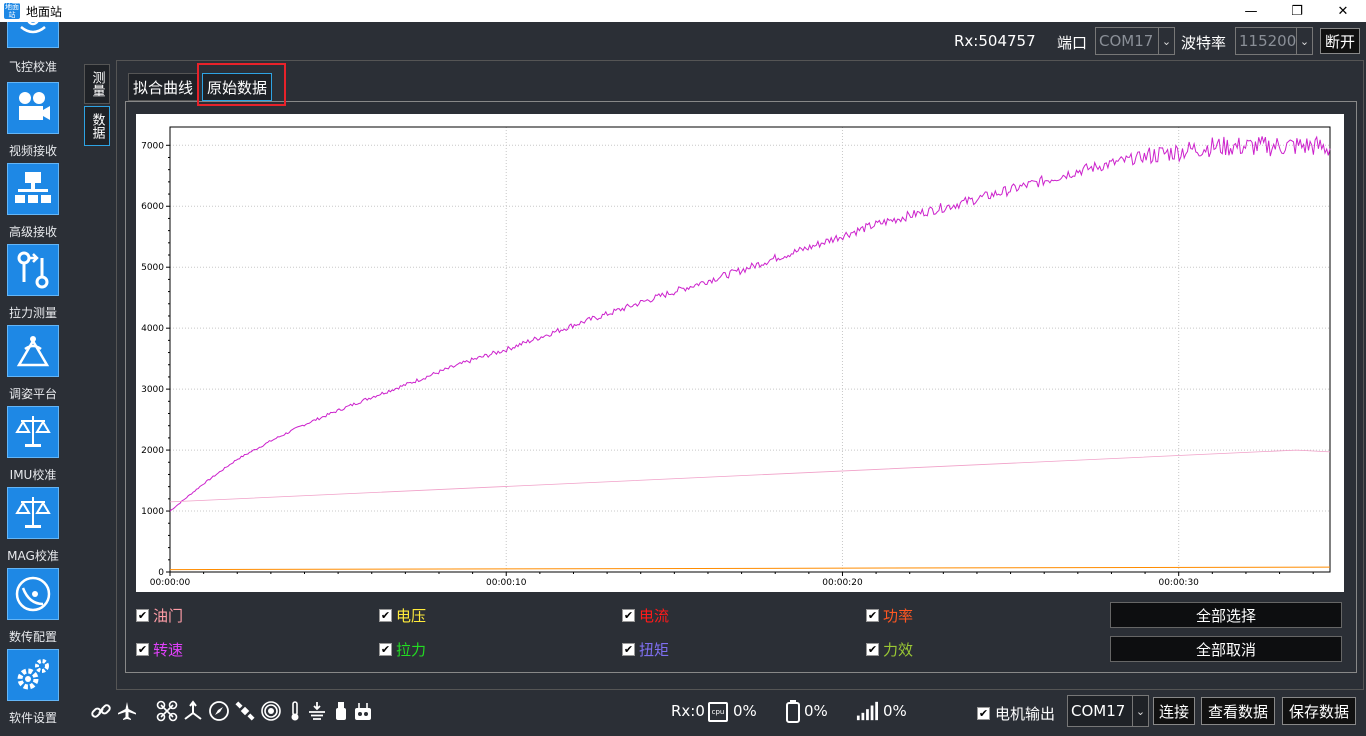 Image resolution: width=1366 pixels, height=736 pixels. I want to click on x-tick-label: 00:00:20, so click(842, 583).